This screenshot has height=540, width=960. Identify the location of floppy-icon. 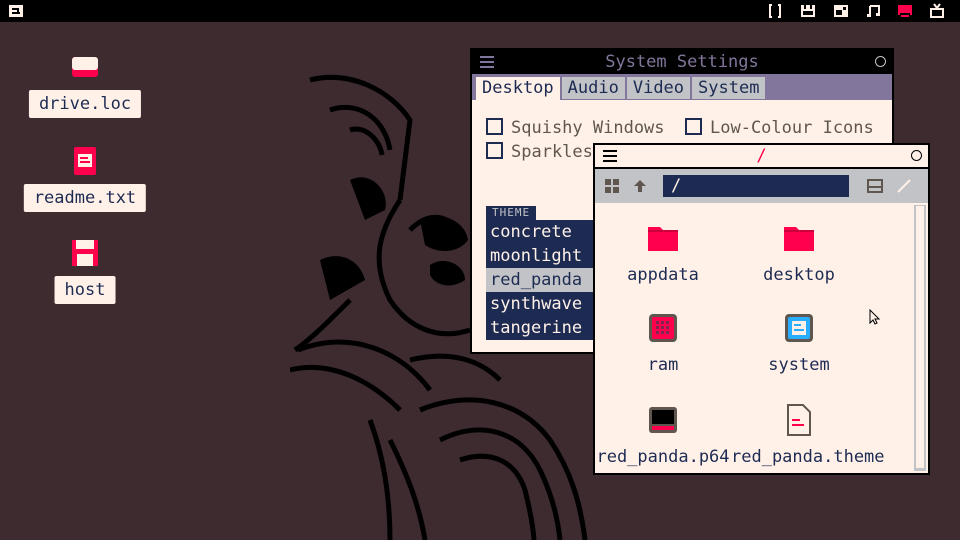
(85, 253).